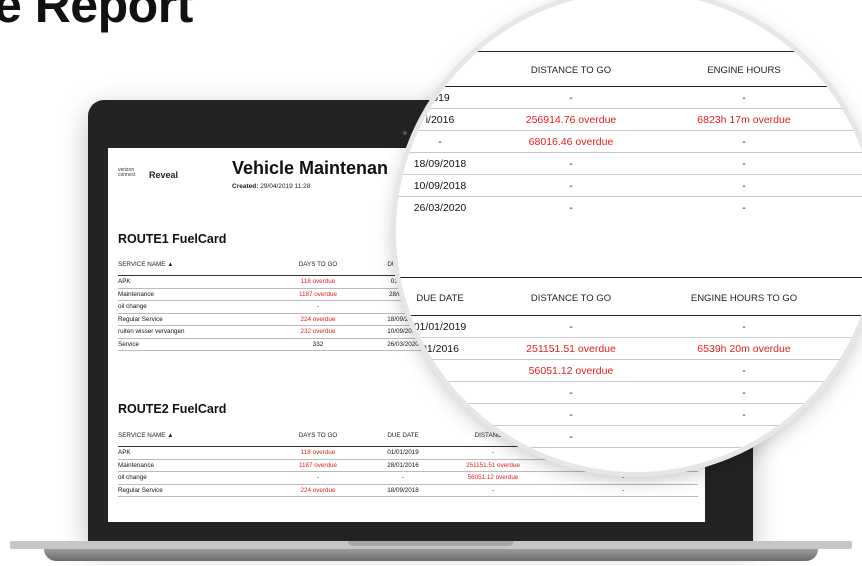 Image resolution: width=862 pixels, height=566 pixels. I want to click on service-name-cell: Service, so click(193, 344).